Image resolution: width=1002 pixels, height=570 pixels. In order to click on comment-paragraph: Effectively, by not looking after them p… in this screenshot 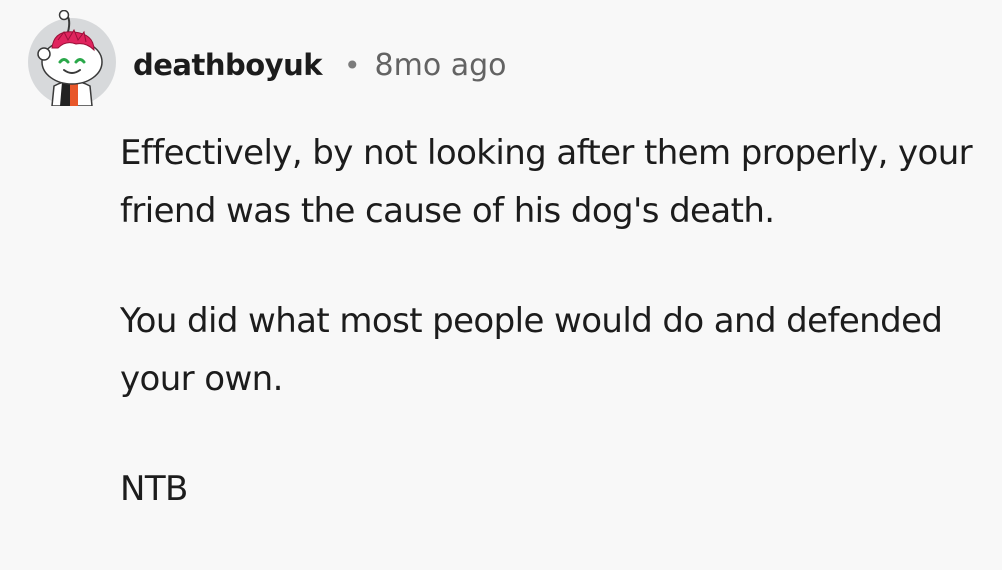, I will do `click(546, 182)`.